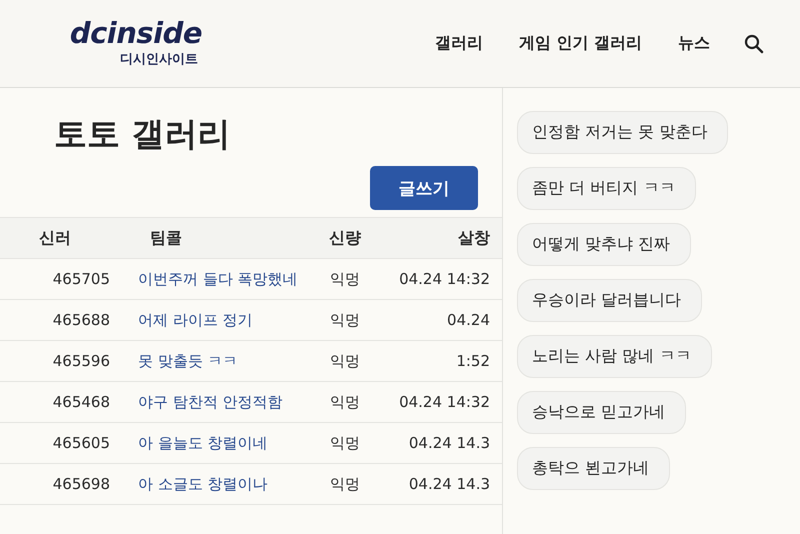 This screenshot has width=800, height=534. Describe the element at coordinates (754, 44) in the screenshot. I see `search-icon` at that location.